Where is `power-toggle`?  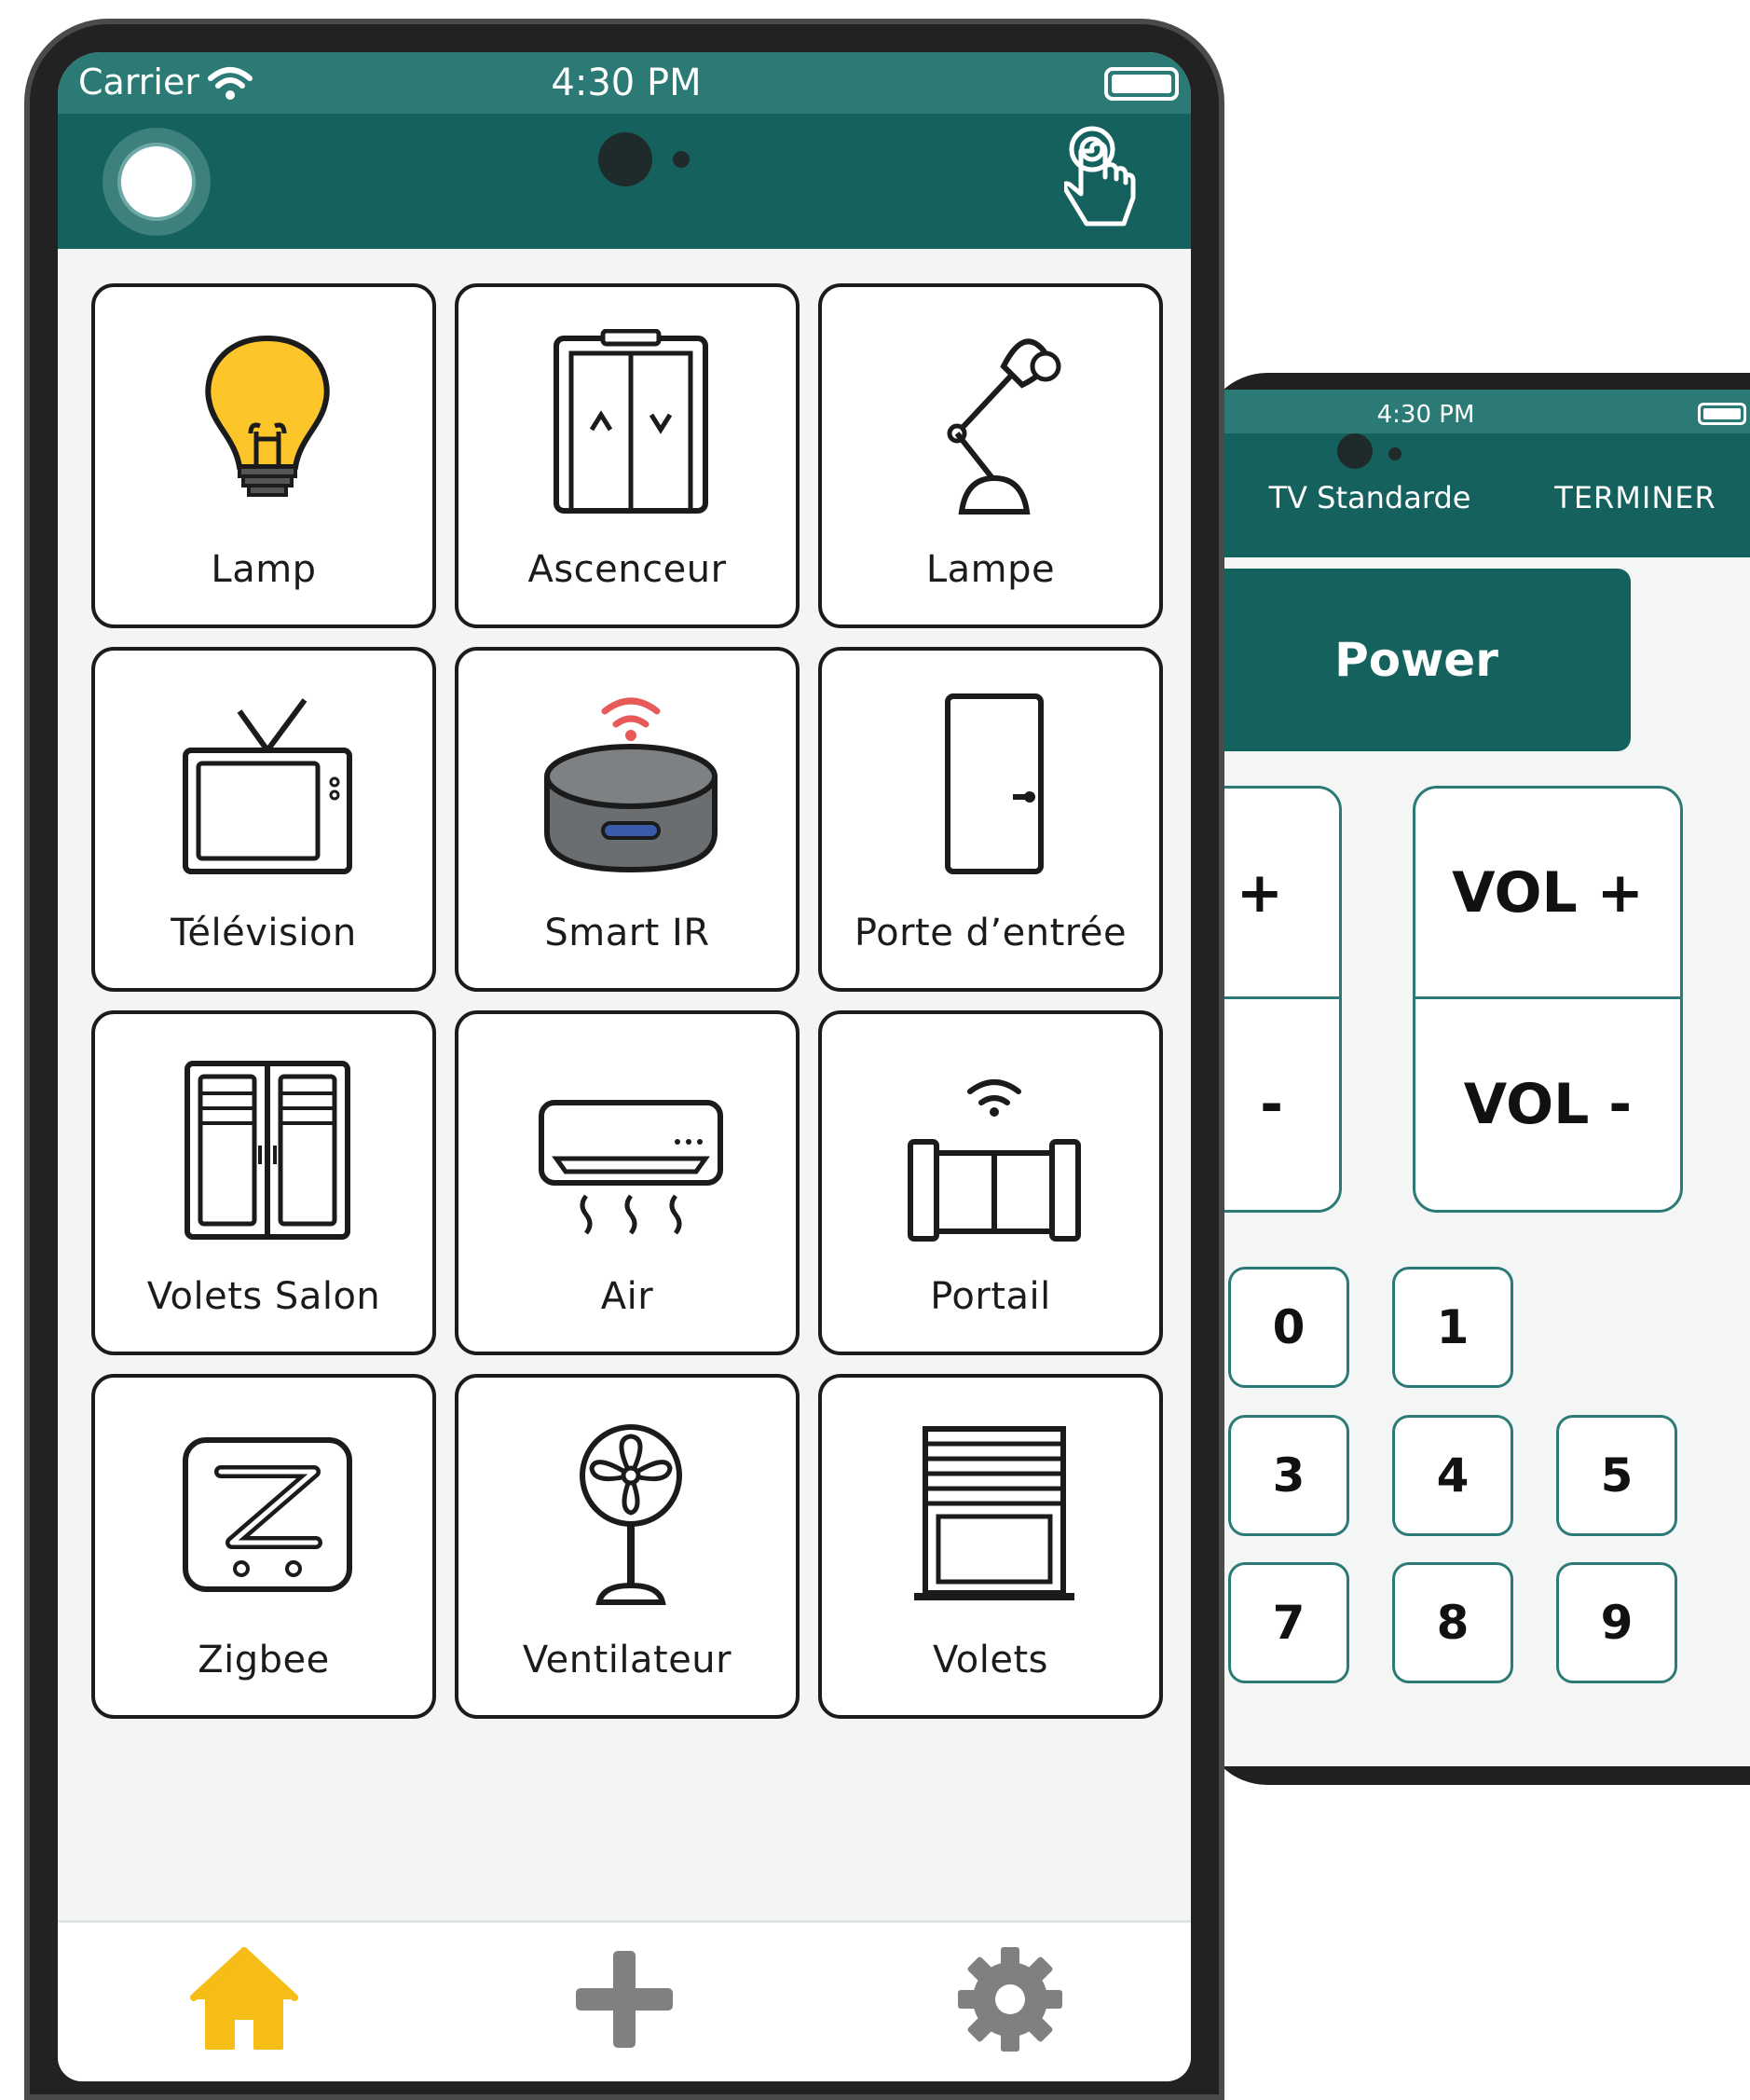
power-toggle is located at coordinates (157, 182).